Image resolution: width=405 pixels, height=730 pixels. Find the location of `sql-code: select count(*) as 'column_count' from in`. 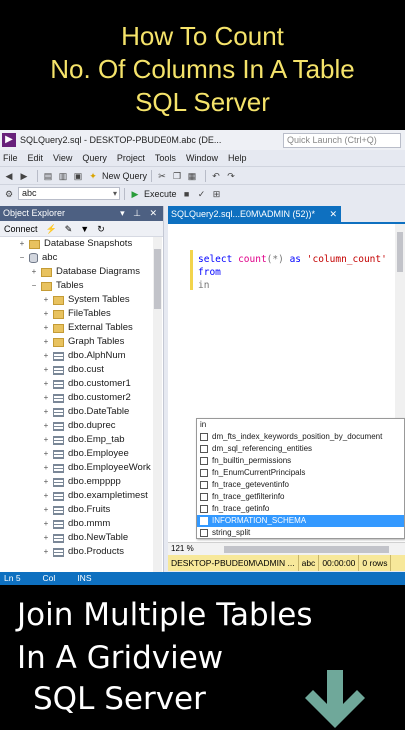

sql-code: select count(*) as 'column_count' from in is located at coordinates (292, 272).